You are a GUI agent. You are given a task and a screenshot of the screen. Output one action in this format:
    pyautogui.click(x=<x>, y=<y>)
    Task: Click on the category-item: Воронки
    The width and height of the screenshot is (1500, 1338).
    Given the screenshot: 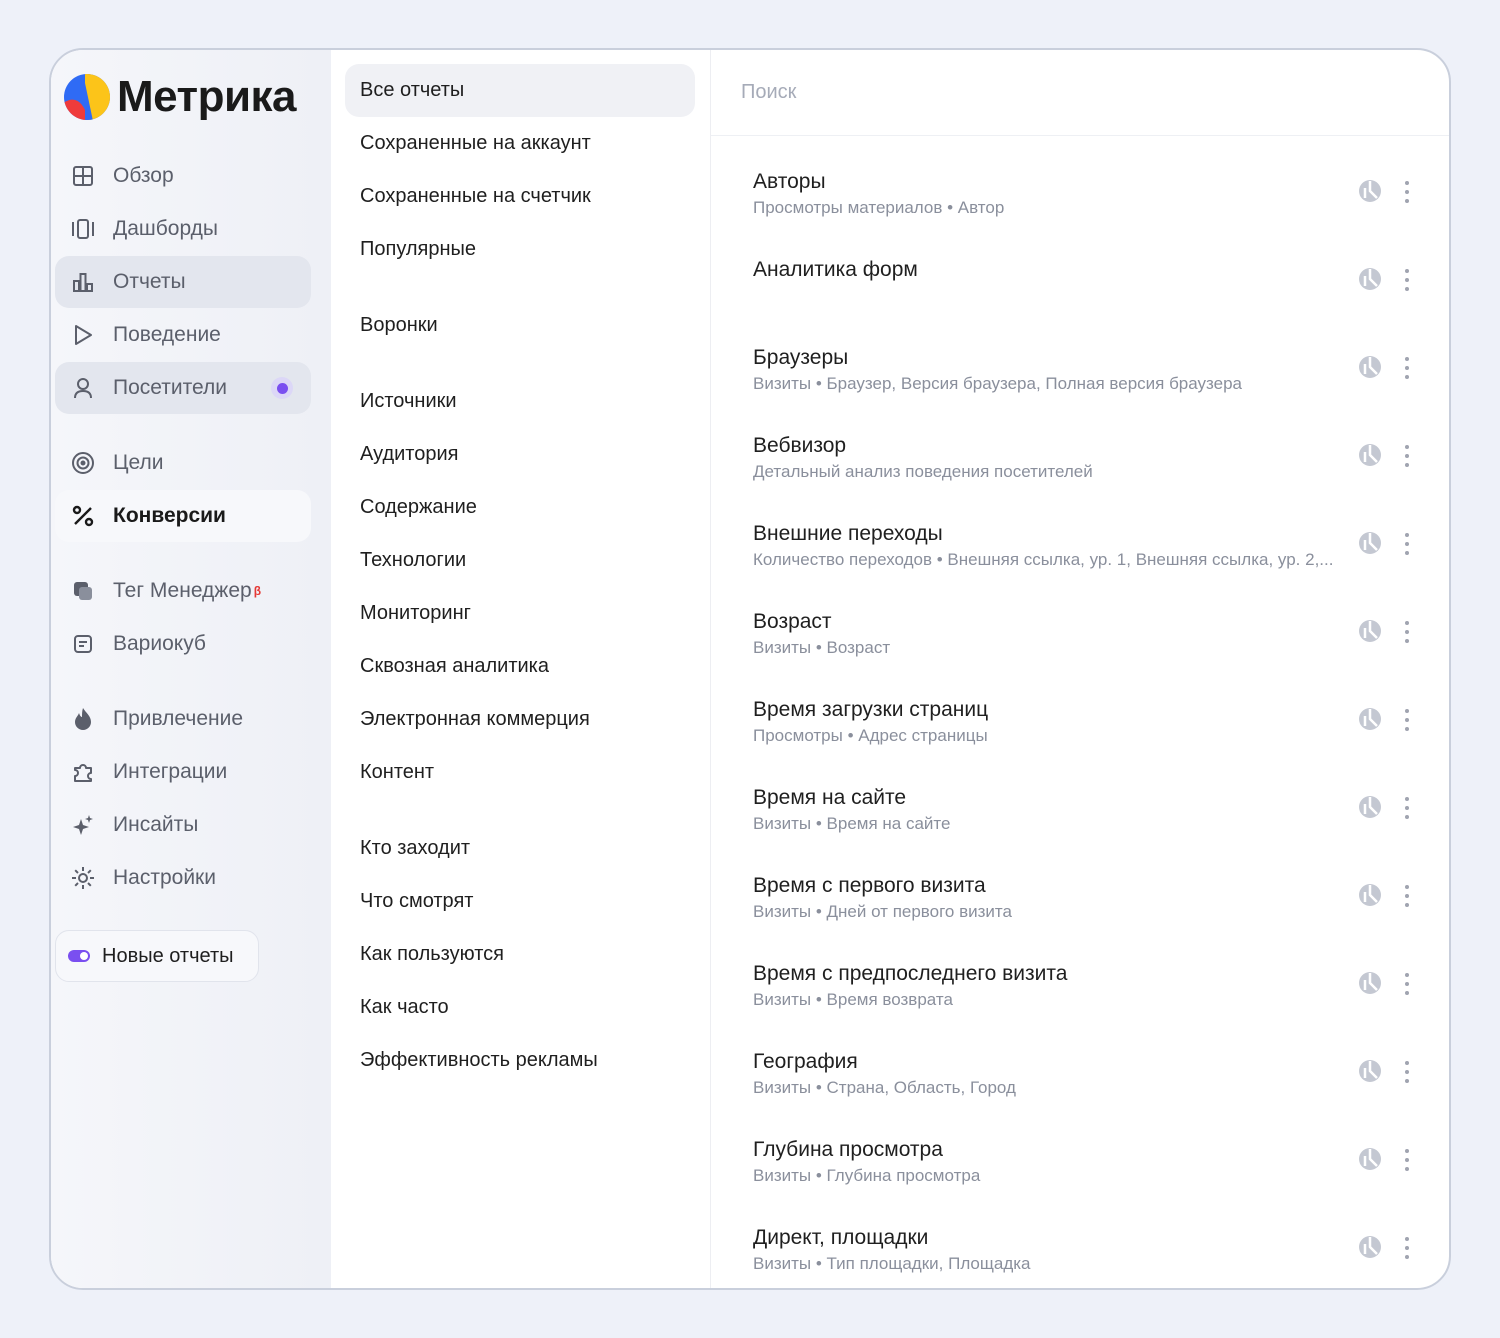 What is the action you would take?
    pyautogui.click(x=520, y=325)
    